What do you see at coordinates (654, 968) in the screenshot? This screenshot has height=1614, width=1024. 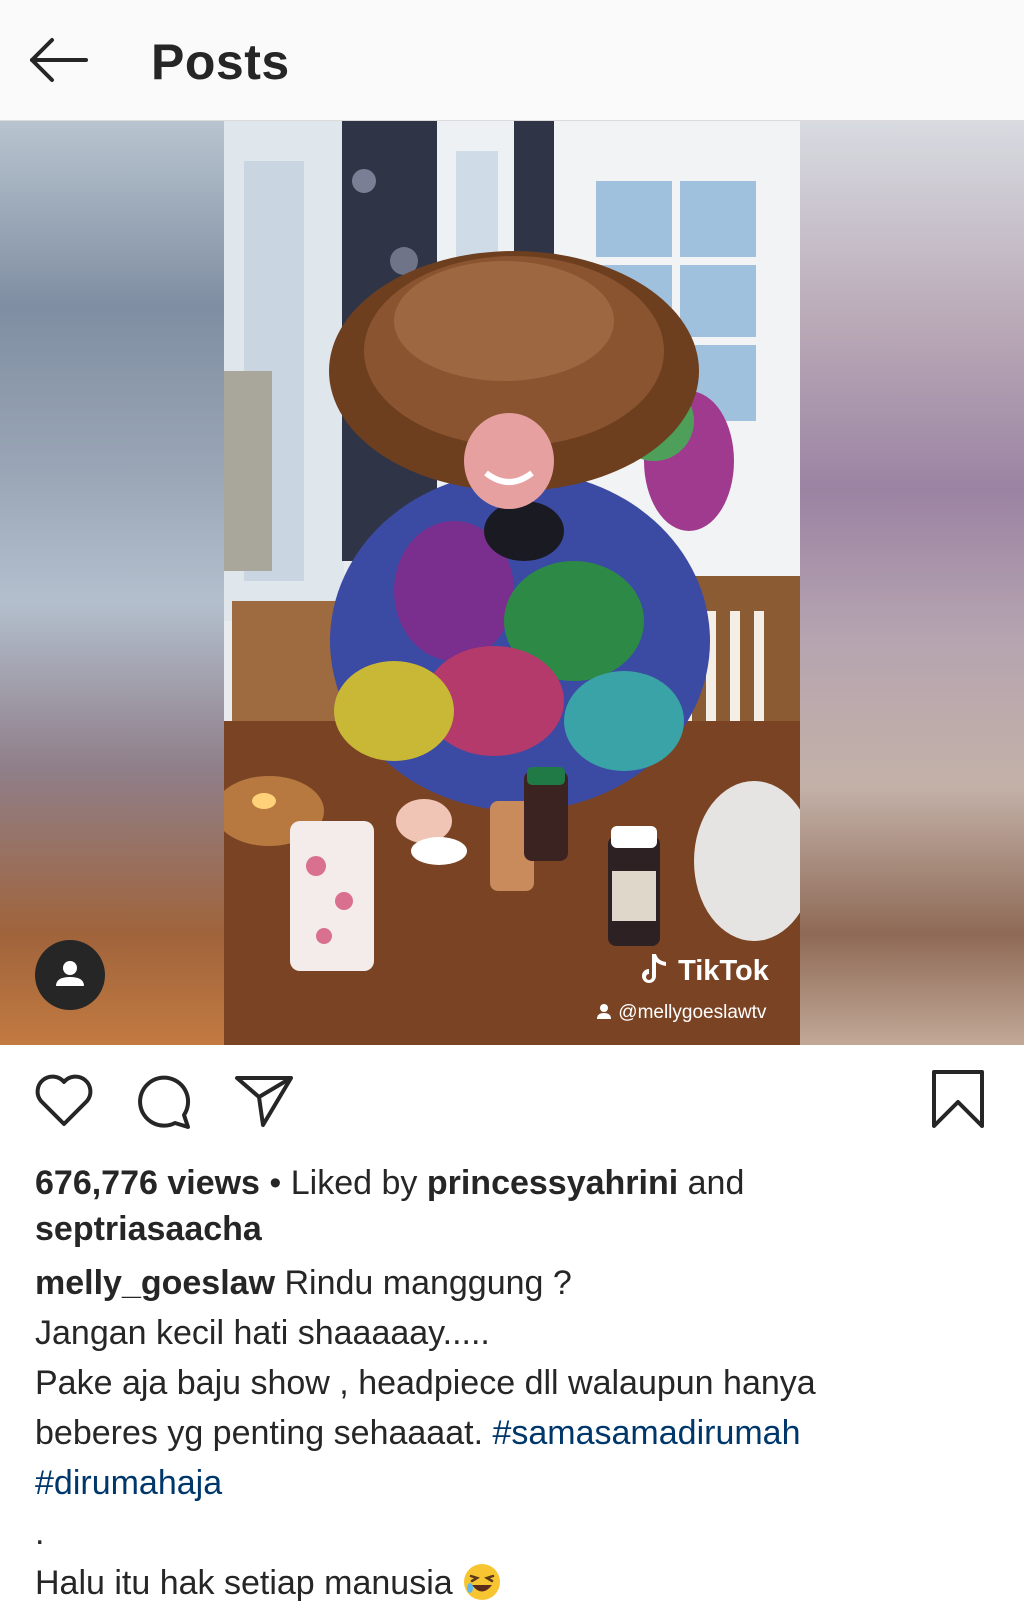 I see `tiktok-note-icon` at bounding box center [654, 968].